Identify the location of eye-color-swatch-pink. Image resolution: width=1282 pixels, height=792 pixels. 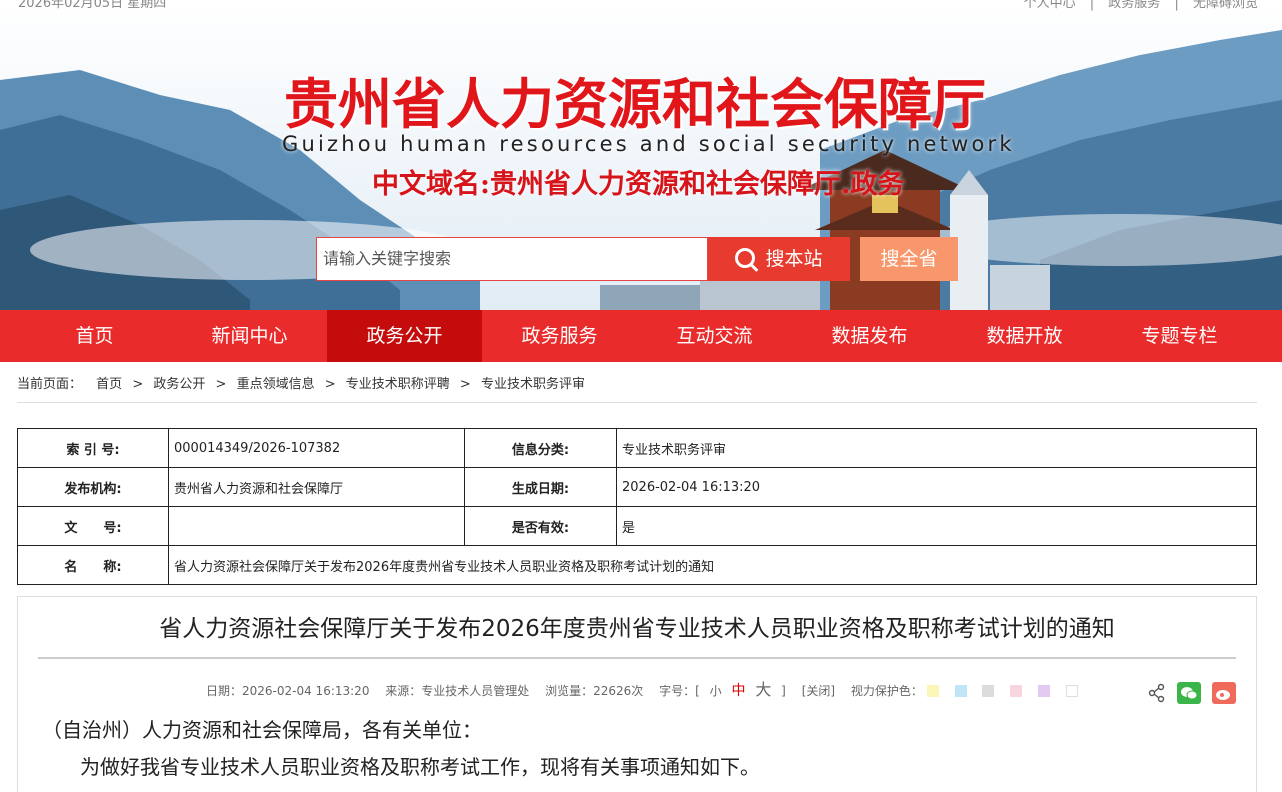
(1016, 691).